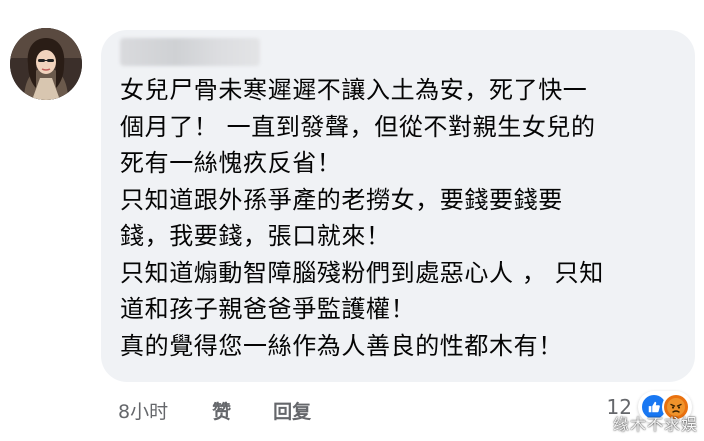  What do you see at coordinates (362, 272) in the screenshot?
I see `comment-line: 只知道煽動智障腦殘粉們到處惡心人 ， 只知` at bounding box center [362, 272].